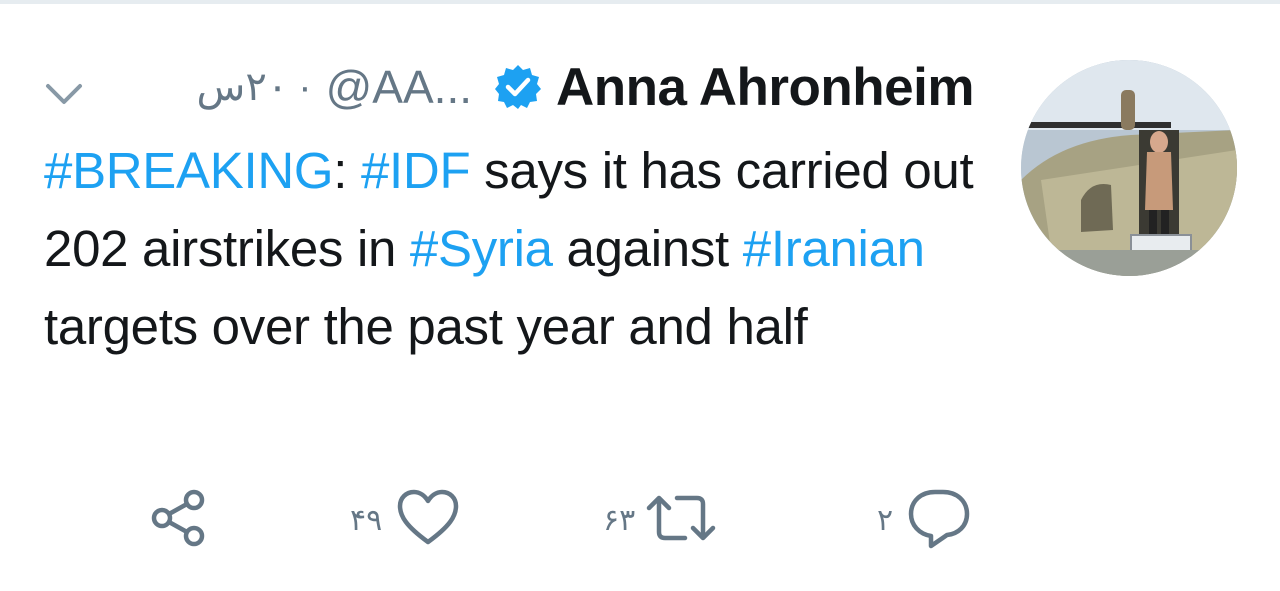 The height and width of the screenshot is (591, 1280). What do you see at coordinates (428, 520) in the screenshot?
I see `heart-icon` at bounding box center [428, 520].